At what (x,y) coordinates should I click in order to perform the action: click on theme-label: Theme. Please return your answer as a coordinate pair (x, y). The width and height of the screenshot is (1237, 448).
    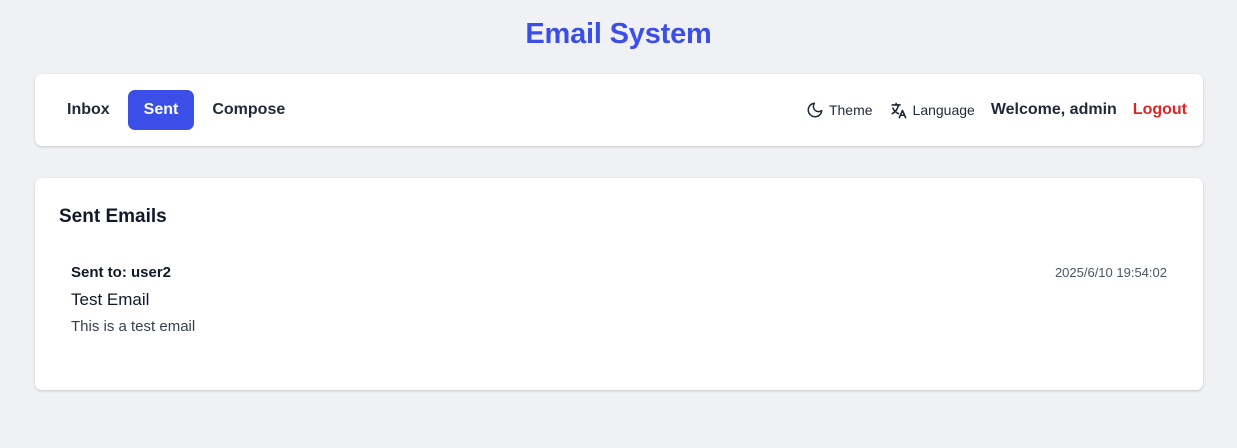
    Looking at the image, I should click on (850, 110).